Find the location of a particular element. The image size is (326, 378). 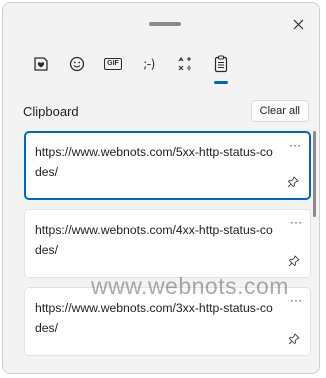

tab-symbols is located at coordinates (185, 64).